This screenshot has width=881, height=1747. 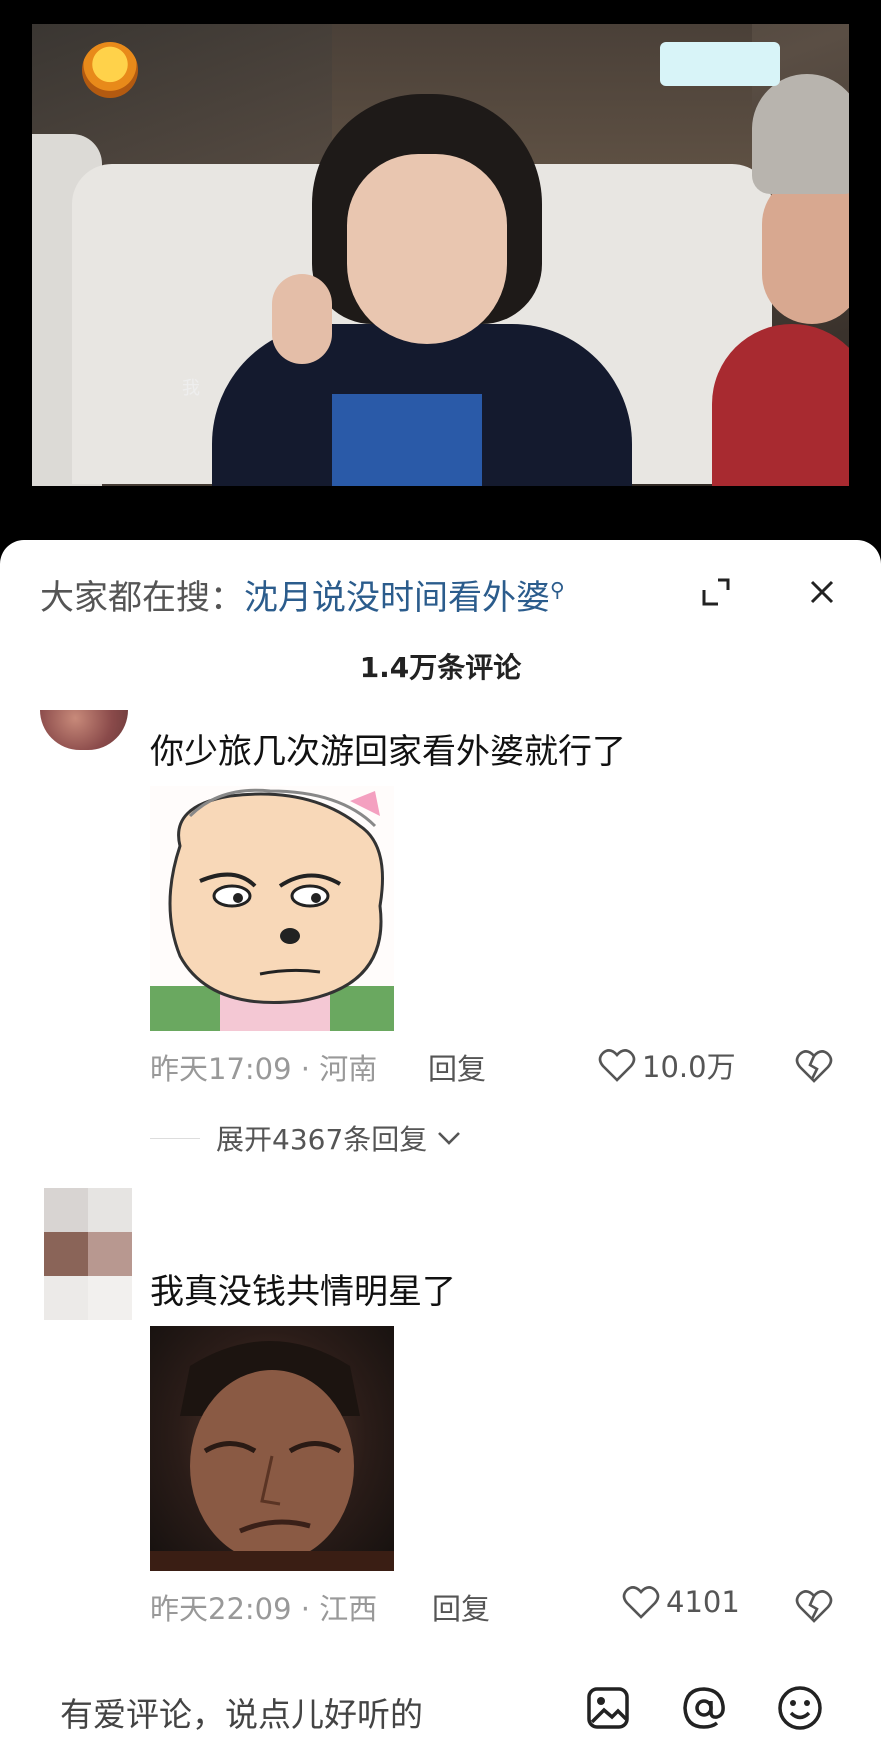 What do you see at coordinates (348, 1069) in the screenshot?
I see `comment-location: 河南` at bounding box center [348, 1069].